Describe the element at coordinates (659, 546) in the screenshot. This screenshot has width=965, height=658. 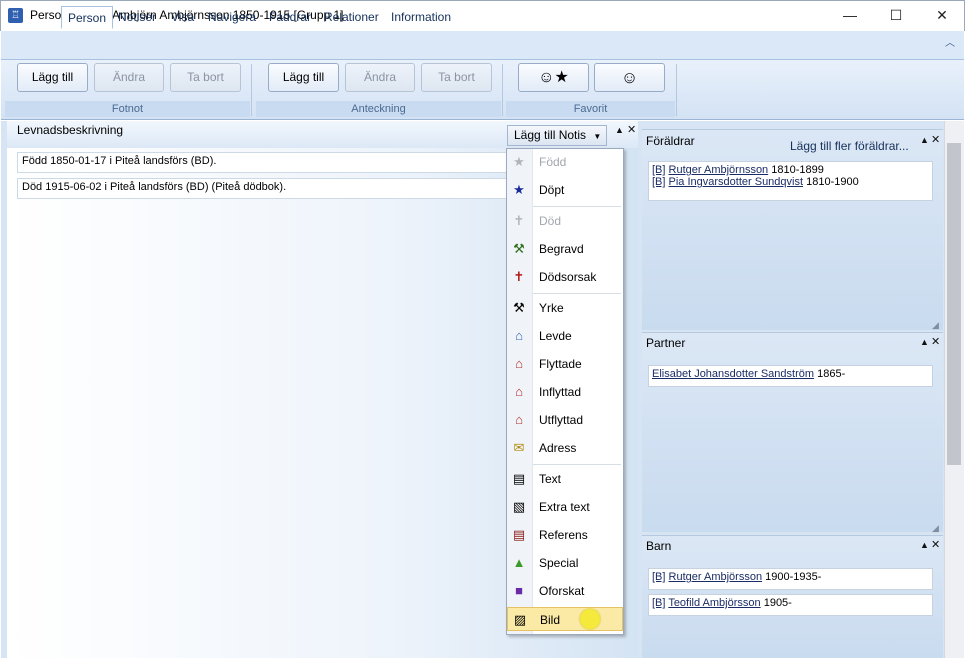
I see `children-title: Barn` at that location.